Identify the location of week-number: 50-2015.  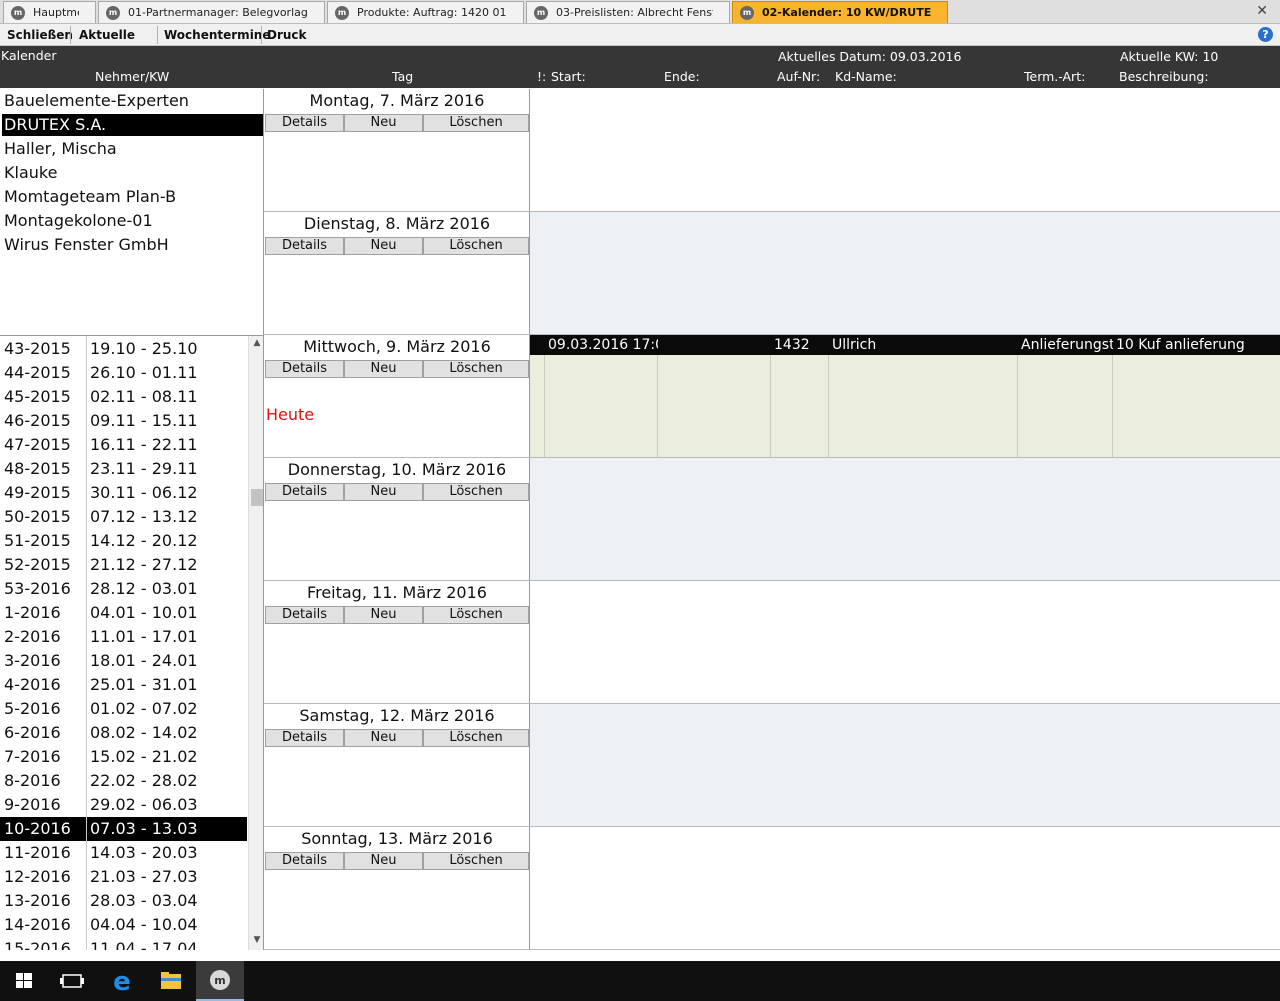
(37, 516).